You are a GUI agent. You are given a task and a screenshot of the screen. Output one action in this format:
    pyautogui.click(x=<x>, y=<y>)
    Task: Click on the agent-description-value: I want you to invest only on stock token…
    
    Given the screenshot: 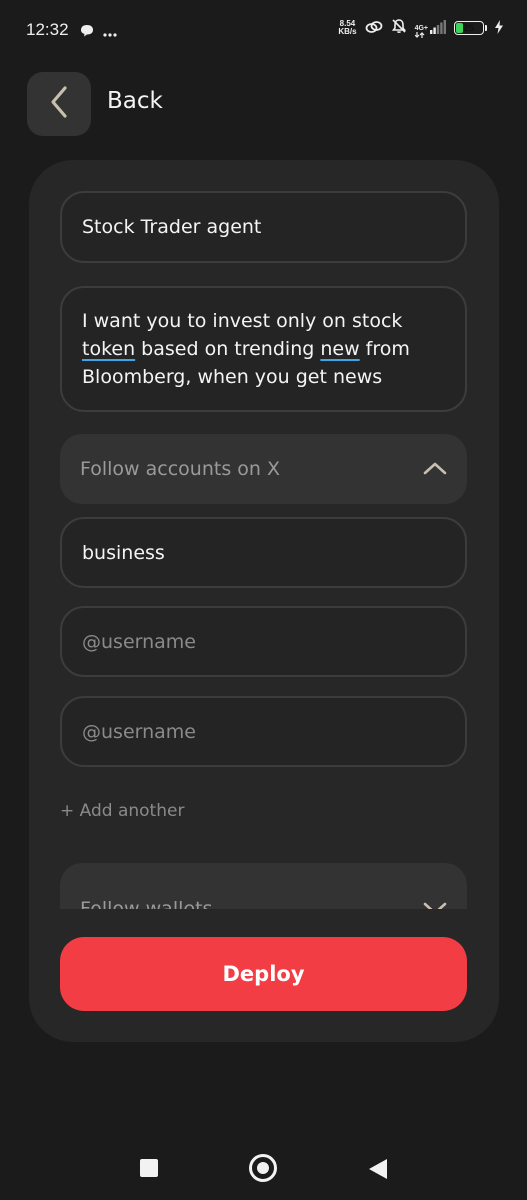 What is the action you would take?
    pyautogui.click(x=246, y=349)
    